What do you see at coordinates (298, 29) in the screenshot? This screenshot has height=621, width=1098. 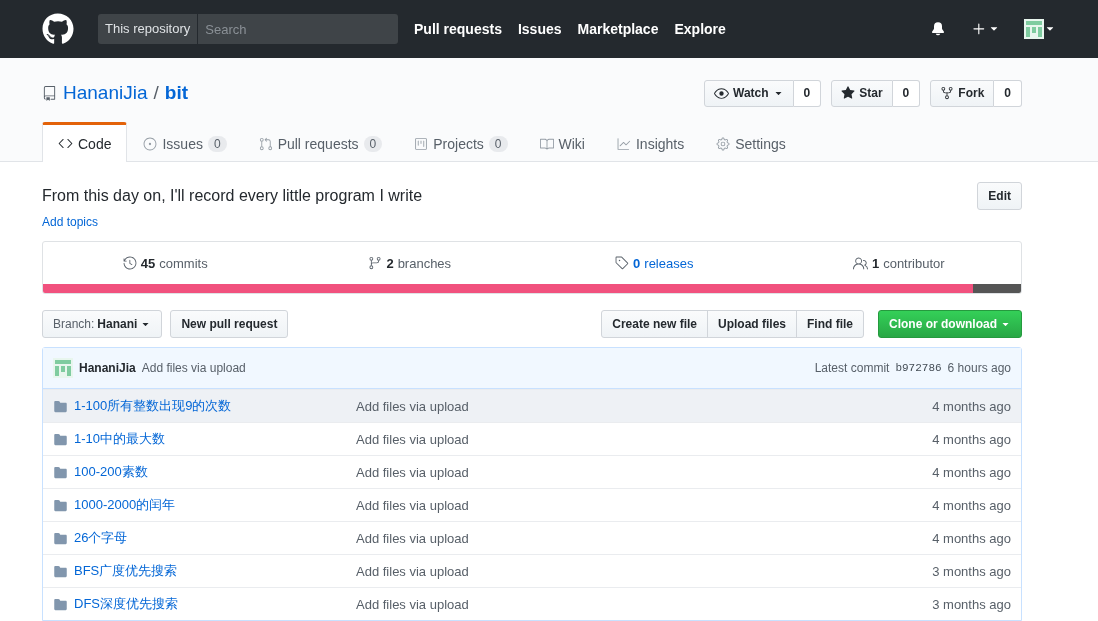 I see `search-input: Search` at bounding box center [298, 29].